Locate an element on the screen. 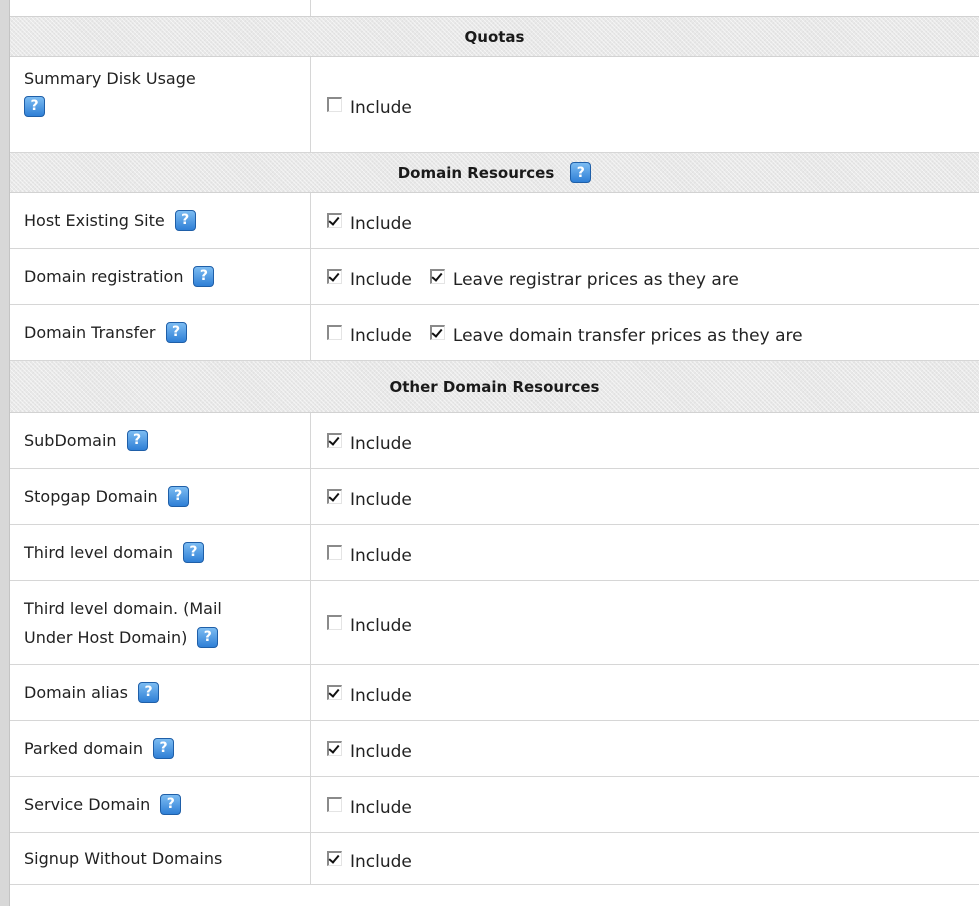  row-label-cell: Domain alias ? is located at coordinates (160, 692).